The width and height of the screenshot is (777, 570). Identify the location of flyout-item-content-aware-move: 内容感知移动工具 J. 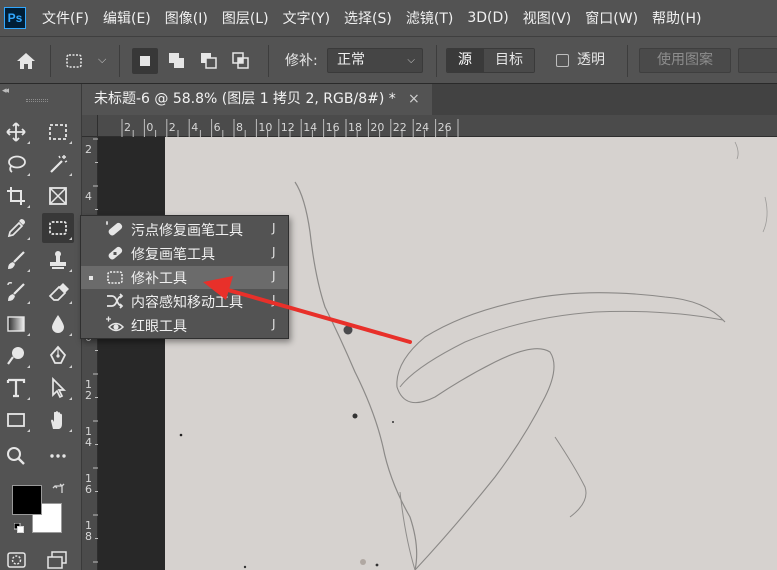
(184, 301).